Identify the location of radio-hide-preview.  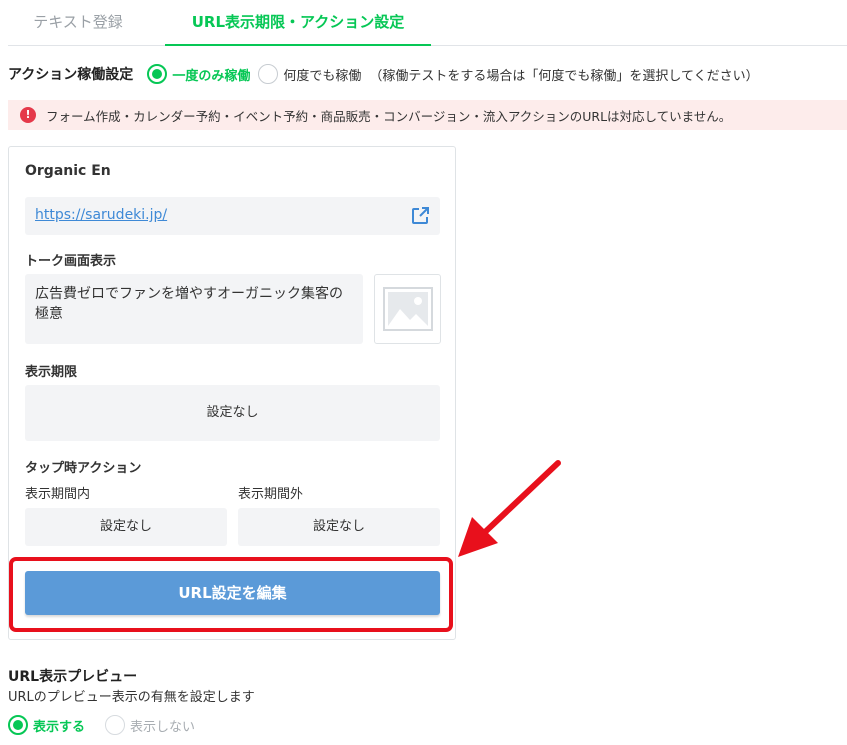
(115, 725).